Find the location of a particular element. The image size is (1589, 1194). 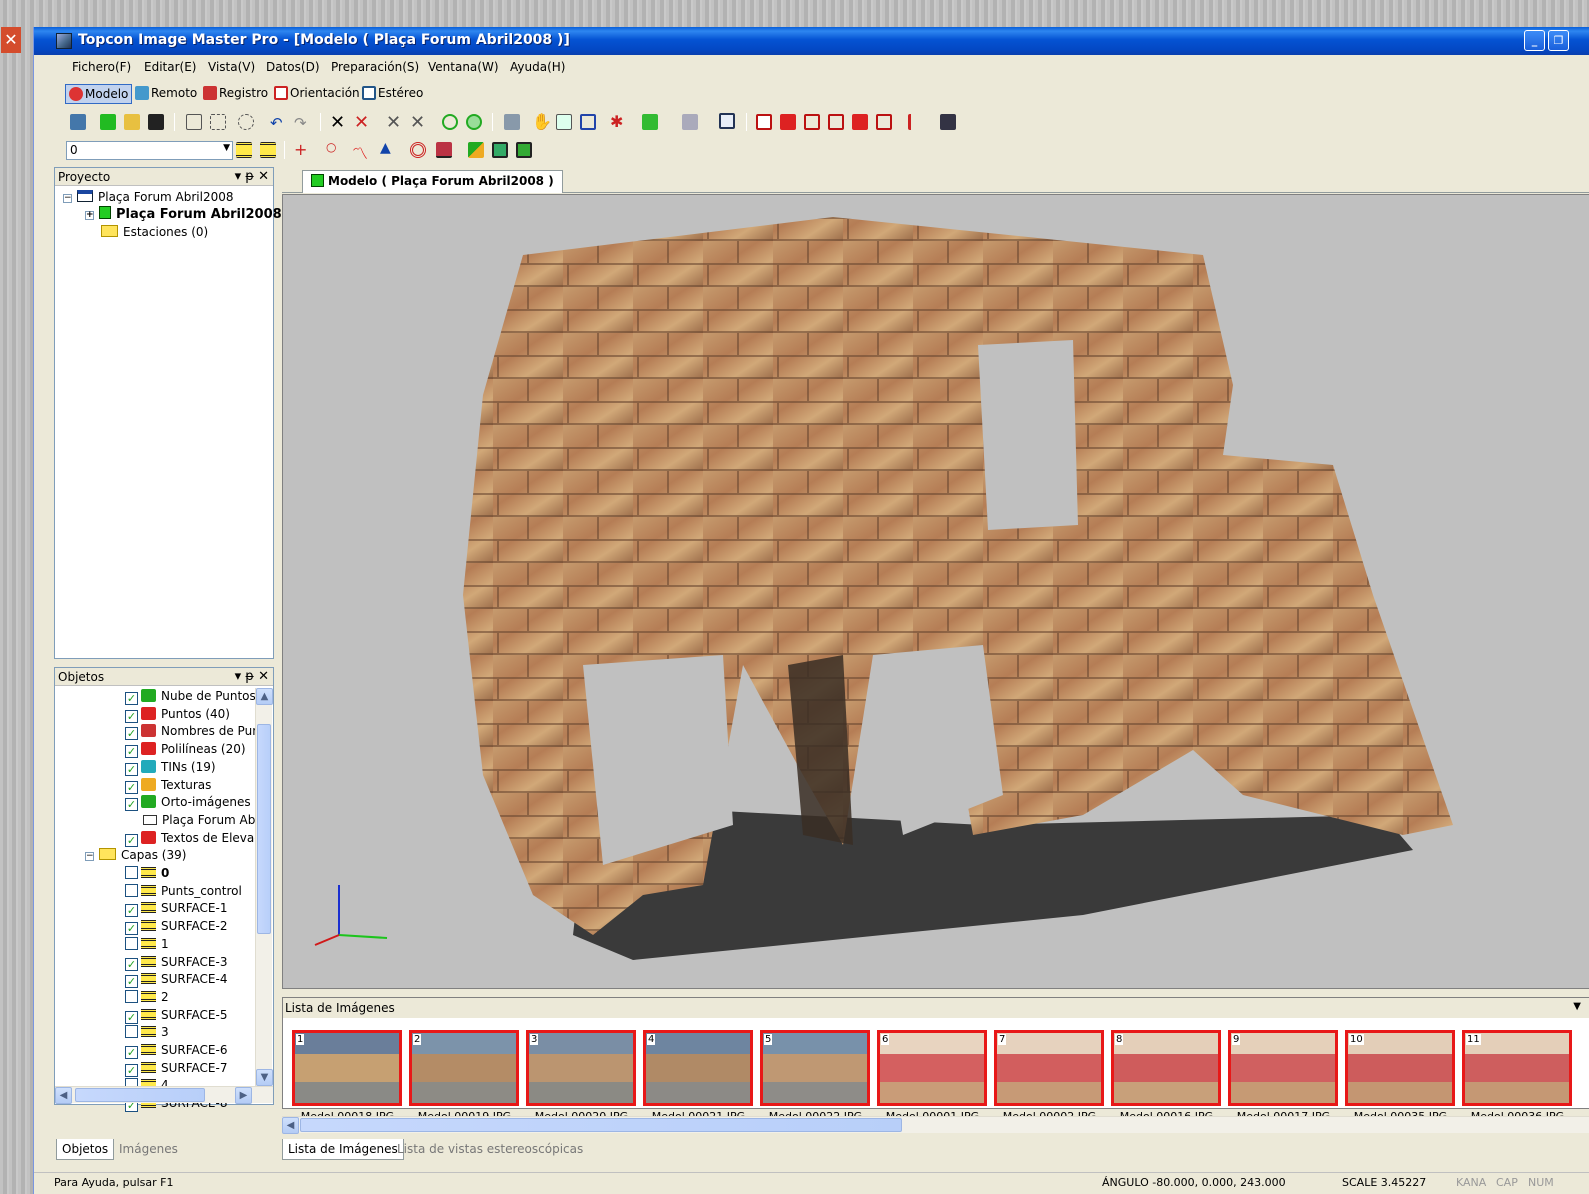

image-thumbnail: 3 is located at coordinates (581, 1068).